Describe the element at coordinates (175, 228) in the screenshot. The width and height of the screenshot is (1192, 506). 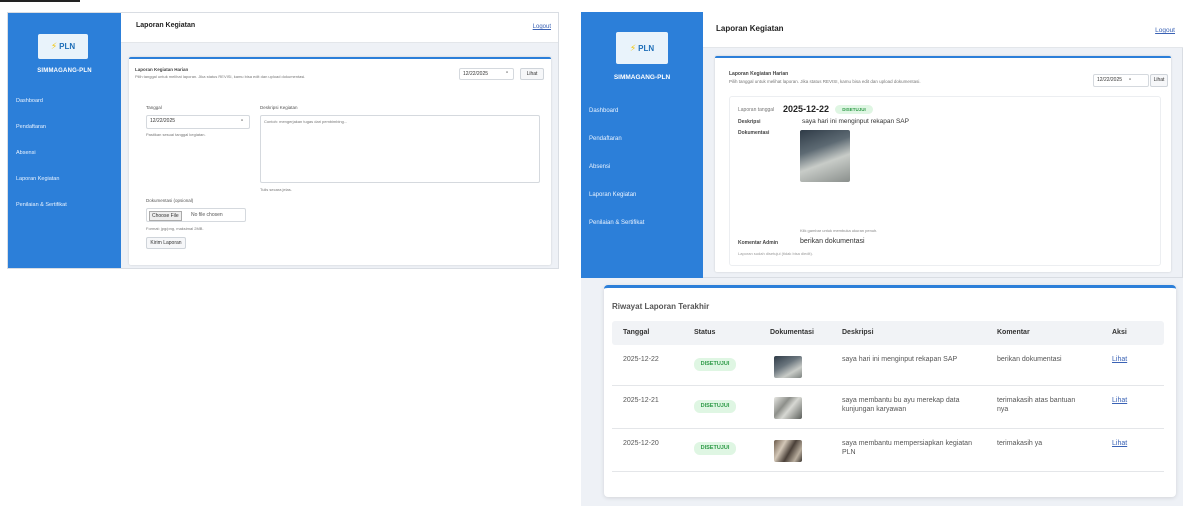
I see `file-hint: Format: jpg/png, maksimal 2MB.` at that location.